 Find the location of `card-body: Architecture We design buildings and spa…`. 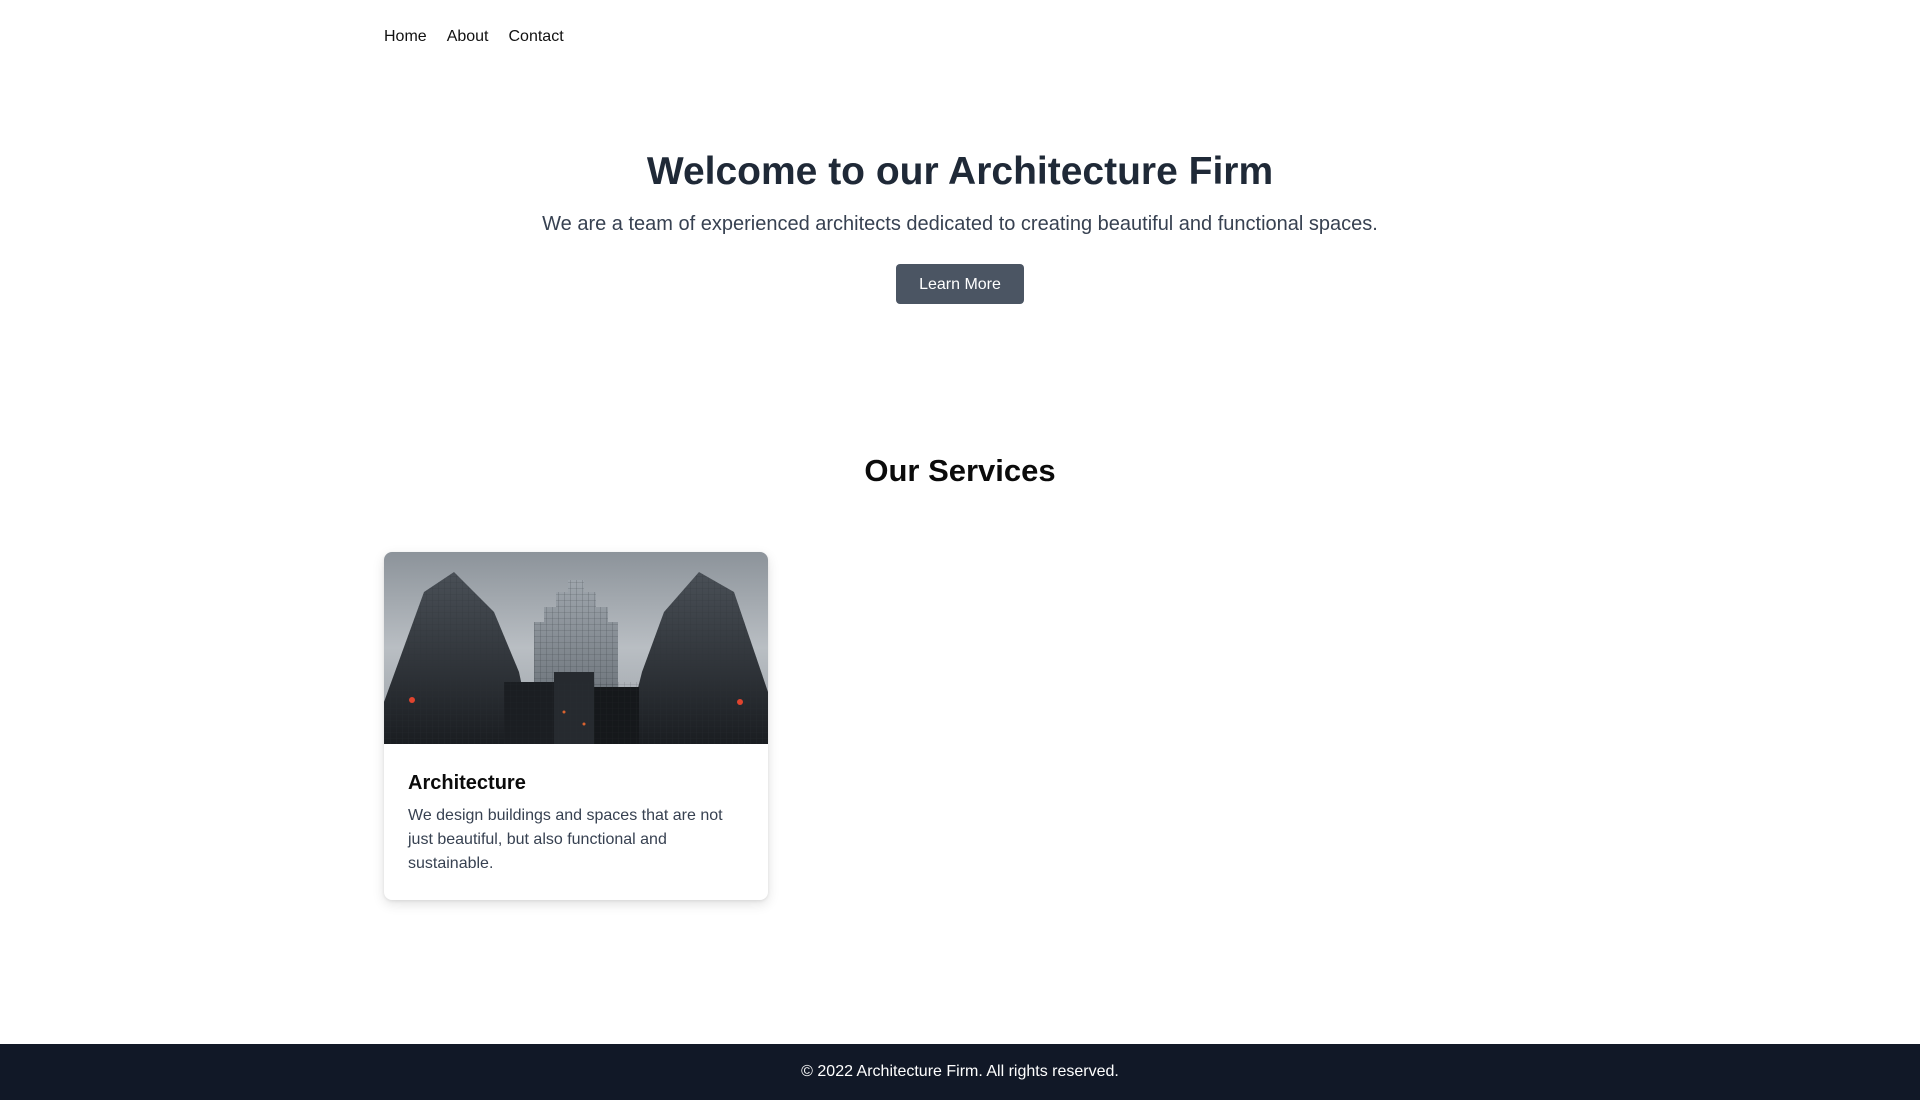

card-body: Architecture We design buildings and spa… is located at coordinates (576, 810).